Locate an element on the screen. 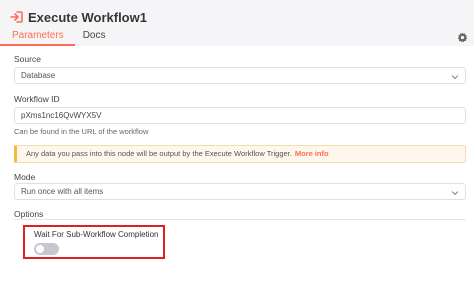 Image resolution: width=474 pixels, height=289 pixels. workflow-id-label: Workflow ID is located at coordinates (37, 99).